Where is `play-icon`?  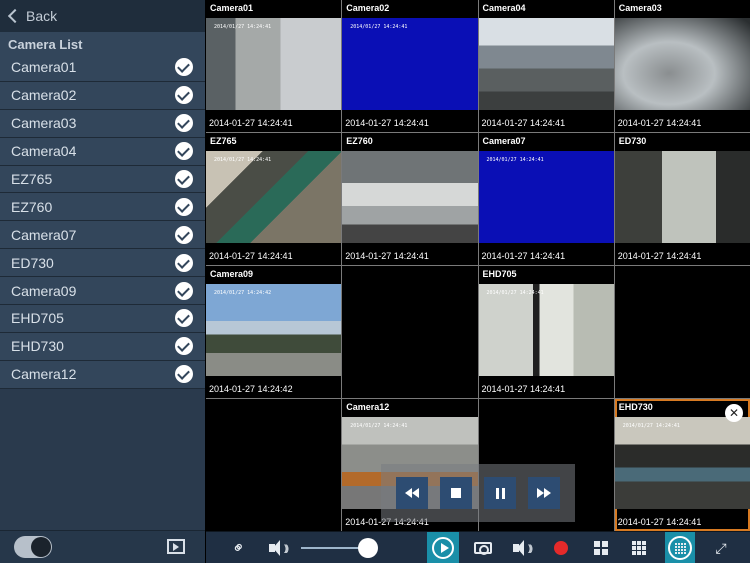 play-icon is located at coordinates (443, 548).